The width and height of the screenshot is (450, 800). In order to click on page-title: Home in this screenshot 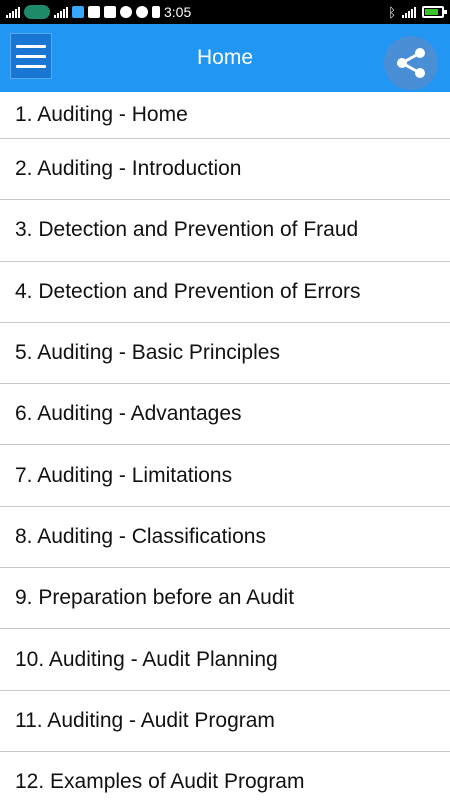, I will do `click(225, 57)`.